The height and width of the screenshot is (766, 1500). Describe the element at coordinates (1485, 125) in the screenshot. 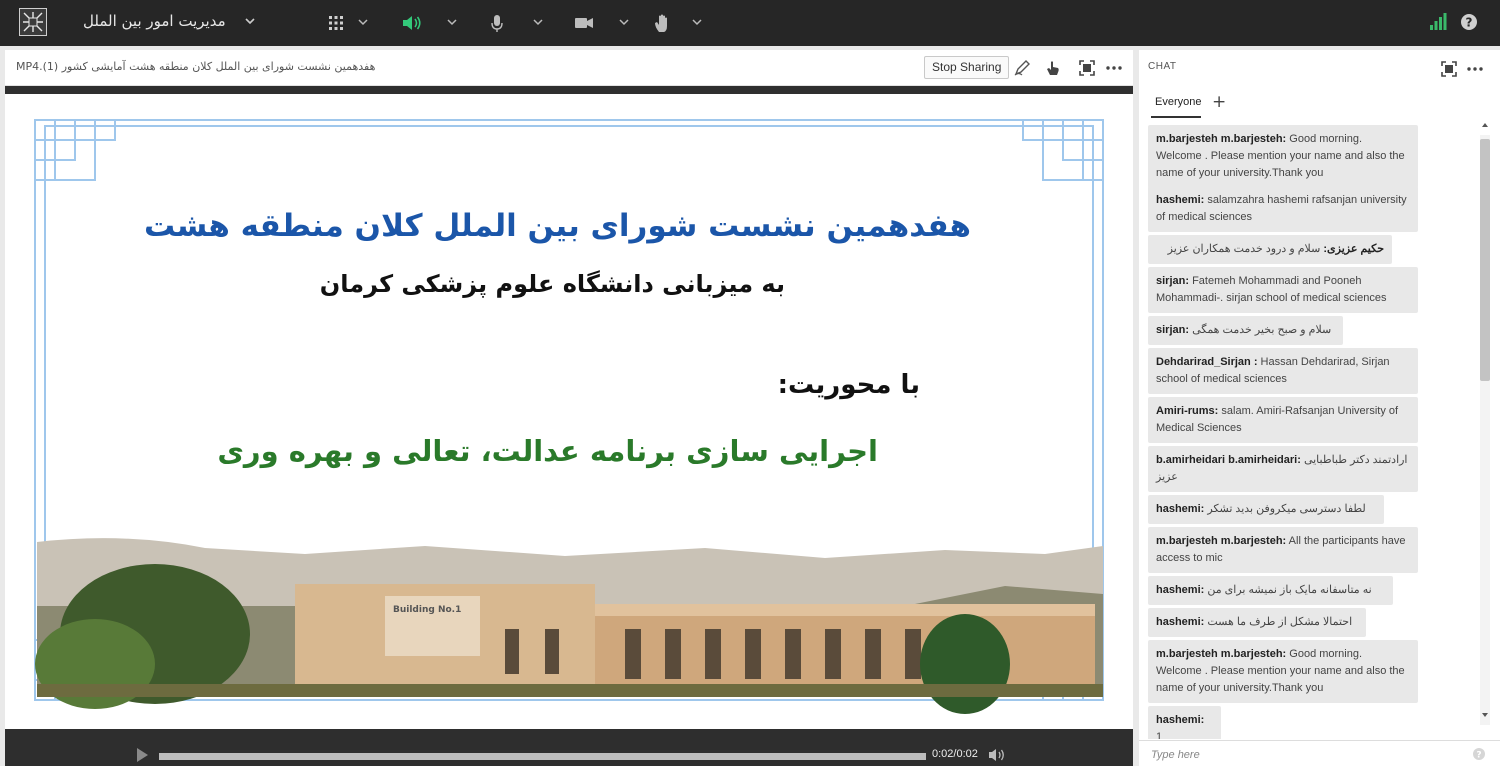

I see `scroll-up-icon` at that location.